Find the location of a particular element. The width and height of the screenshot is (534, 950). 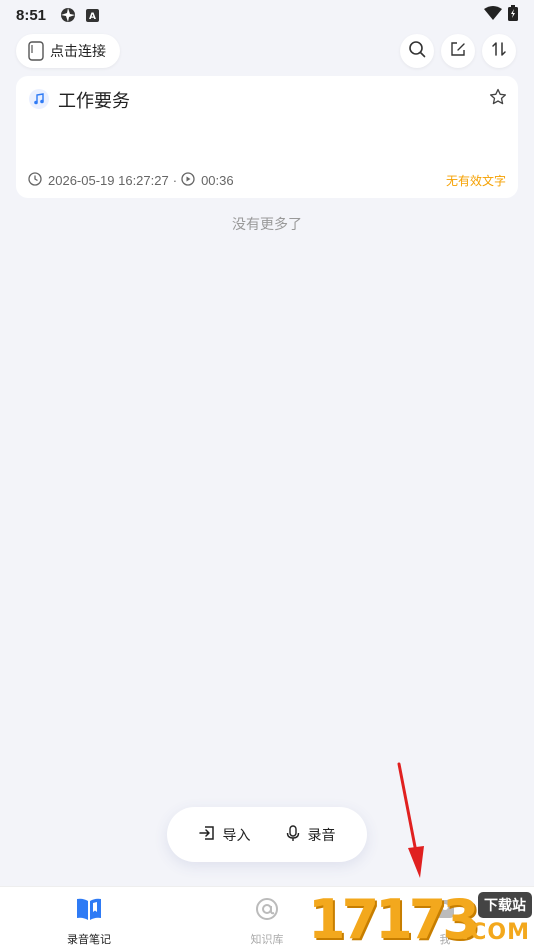

connect-device-button: 点击连接 is located at coordinates (68, 51).